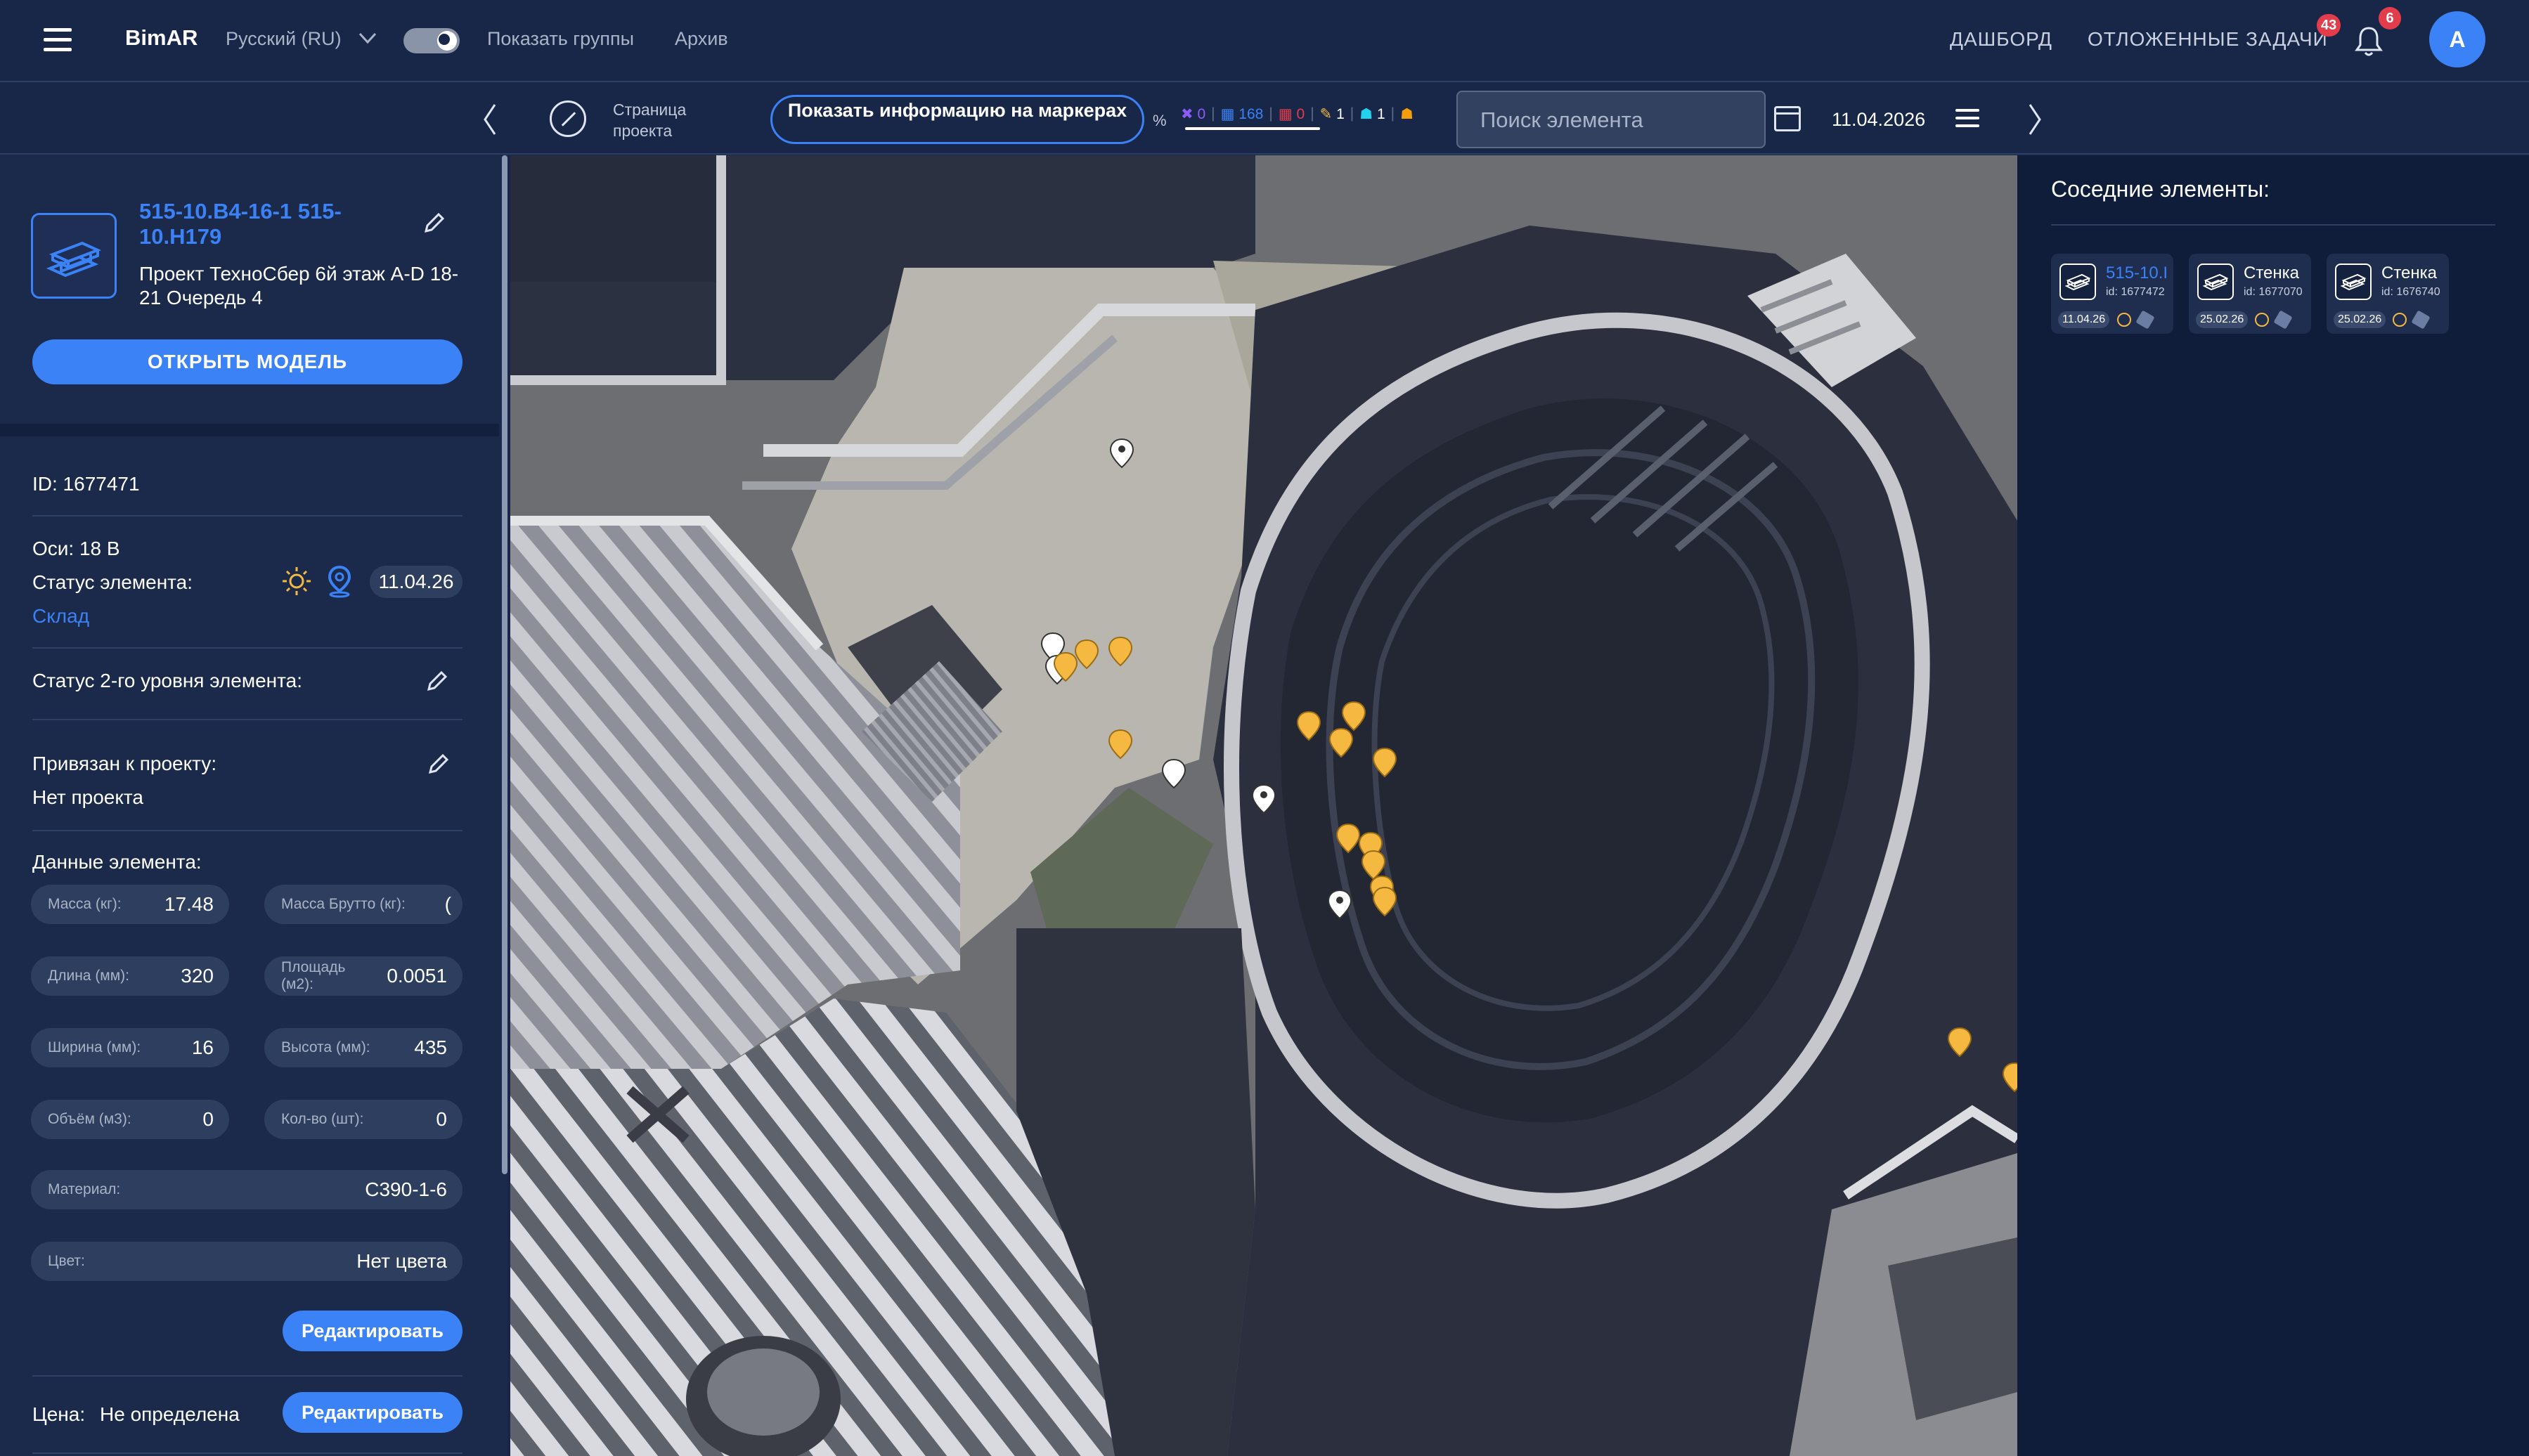 The image size is (2529, 1456). Describe the element at coordinates (130, 976) in the screenshot. I see `length-field: Длина (мм): 320` at that location.